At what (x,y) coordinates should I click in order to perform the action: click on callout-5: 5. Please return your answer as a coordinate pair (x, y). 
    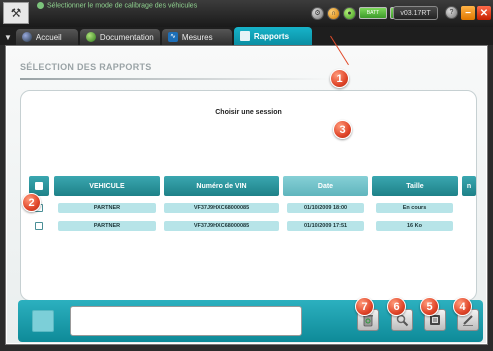
    Looking at the image, I should click on (429, 306).